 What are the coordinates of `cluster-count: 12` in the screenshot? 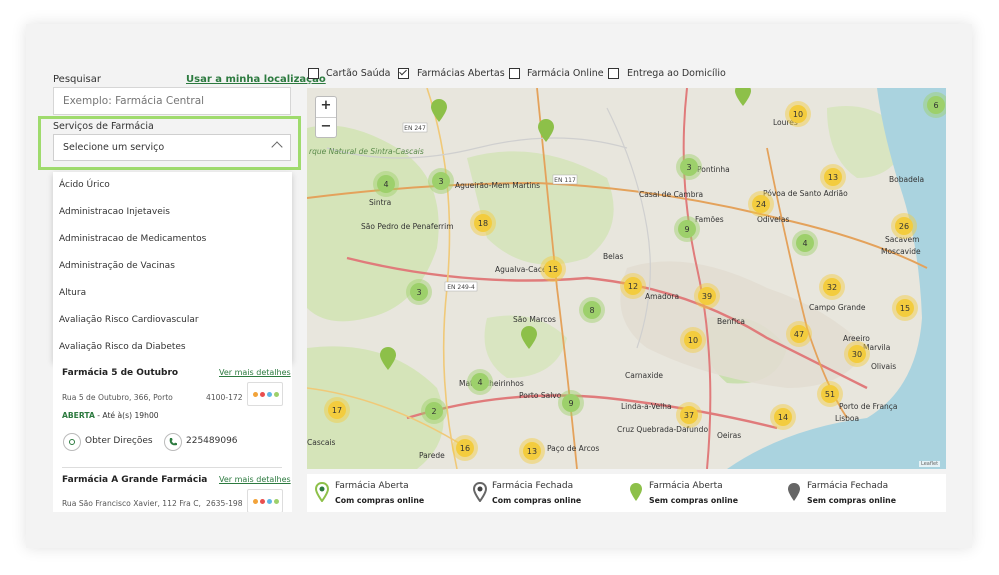 It's located at (633, 286).